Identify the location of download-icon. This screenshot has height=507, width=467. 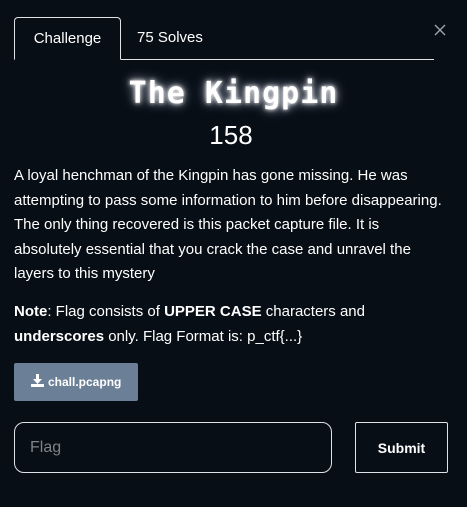
(37, 381).